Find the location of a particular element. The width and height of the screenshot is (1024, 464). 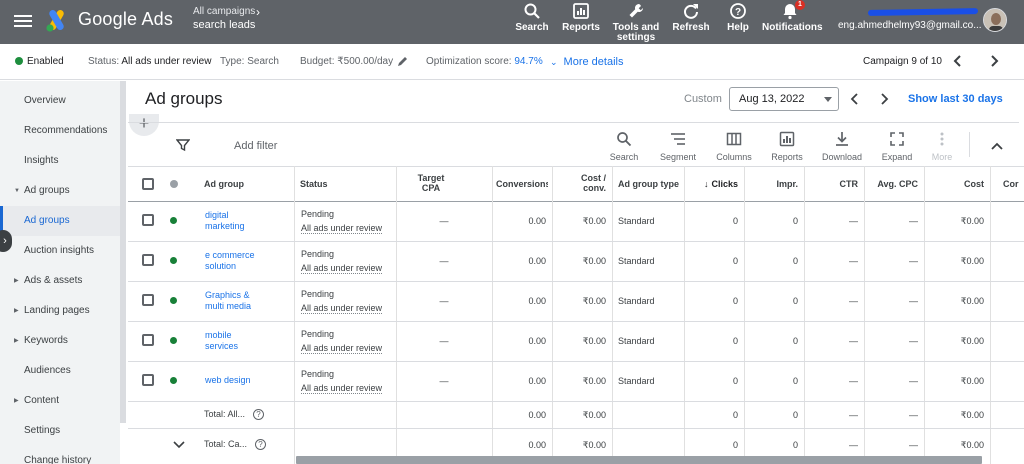

select-all-checkbox is located at coordinates (148, 184).